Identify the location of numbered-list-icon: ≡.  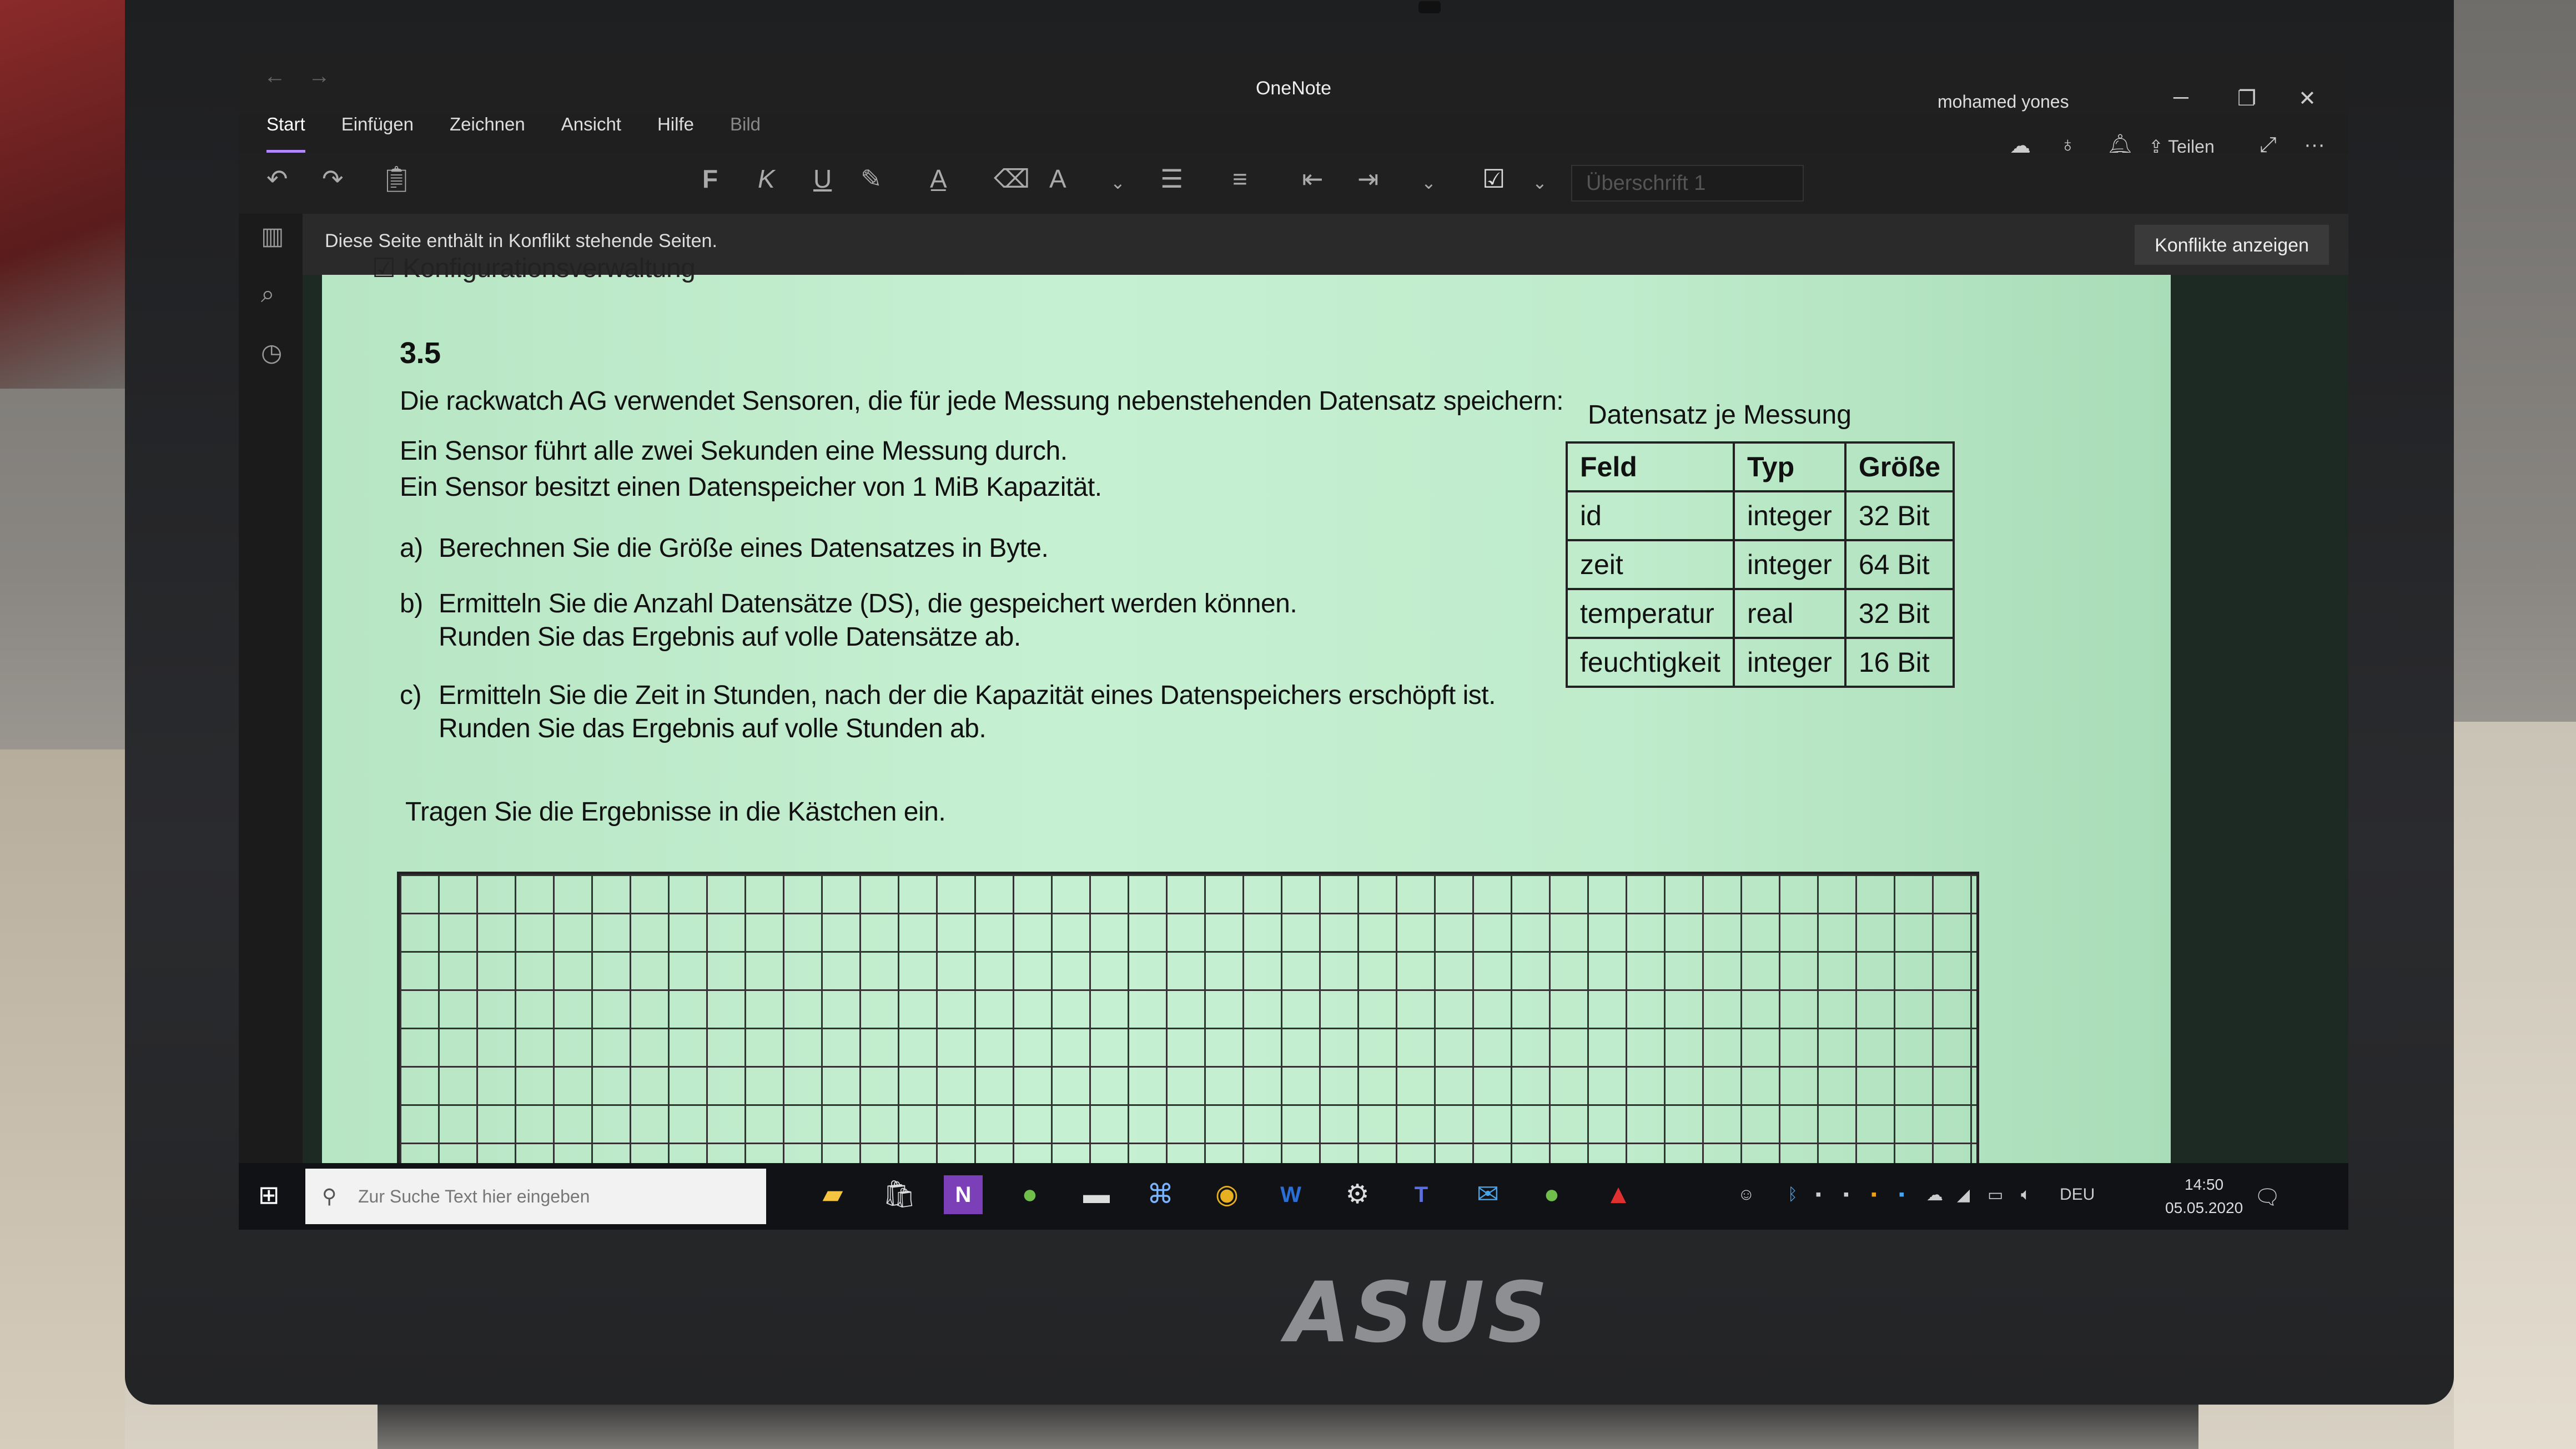
(1239, 179).